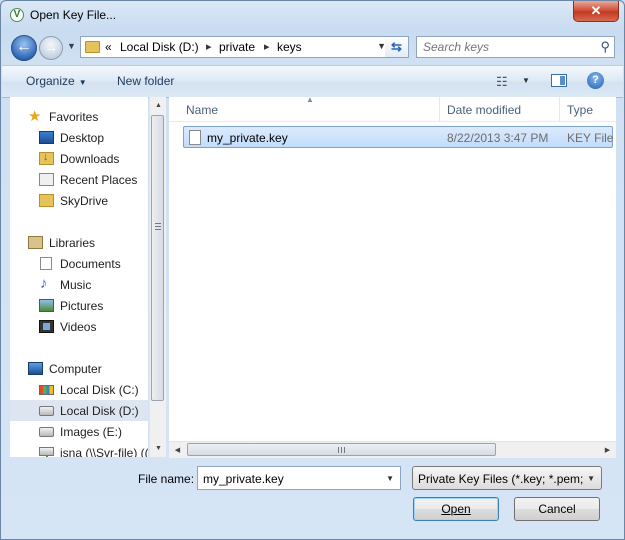  I want to click on column-header-name: Name, so click(202, 110).